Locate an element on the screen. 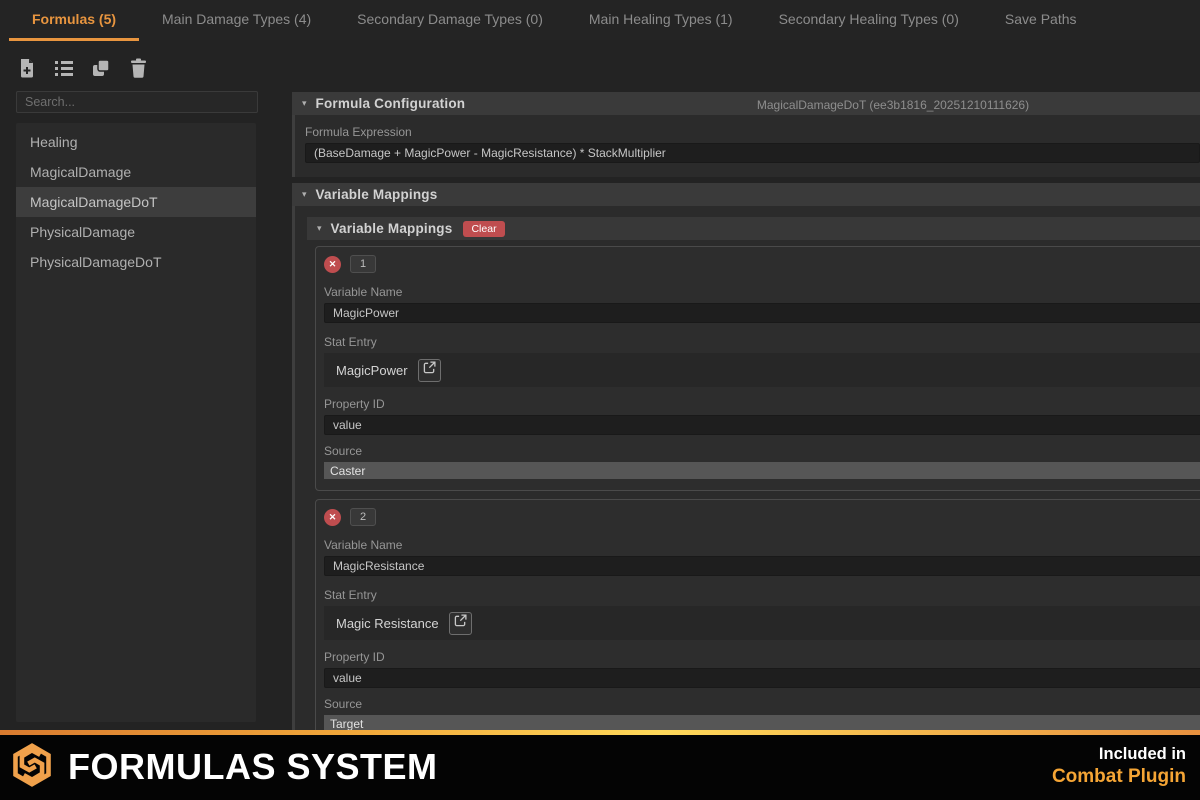  list-icon is located at coordinates (64, 68).